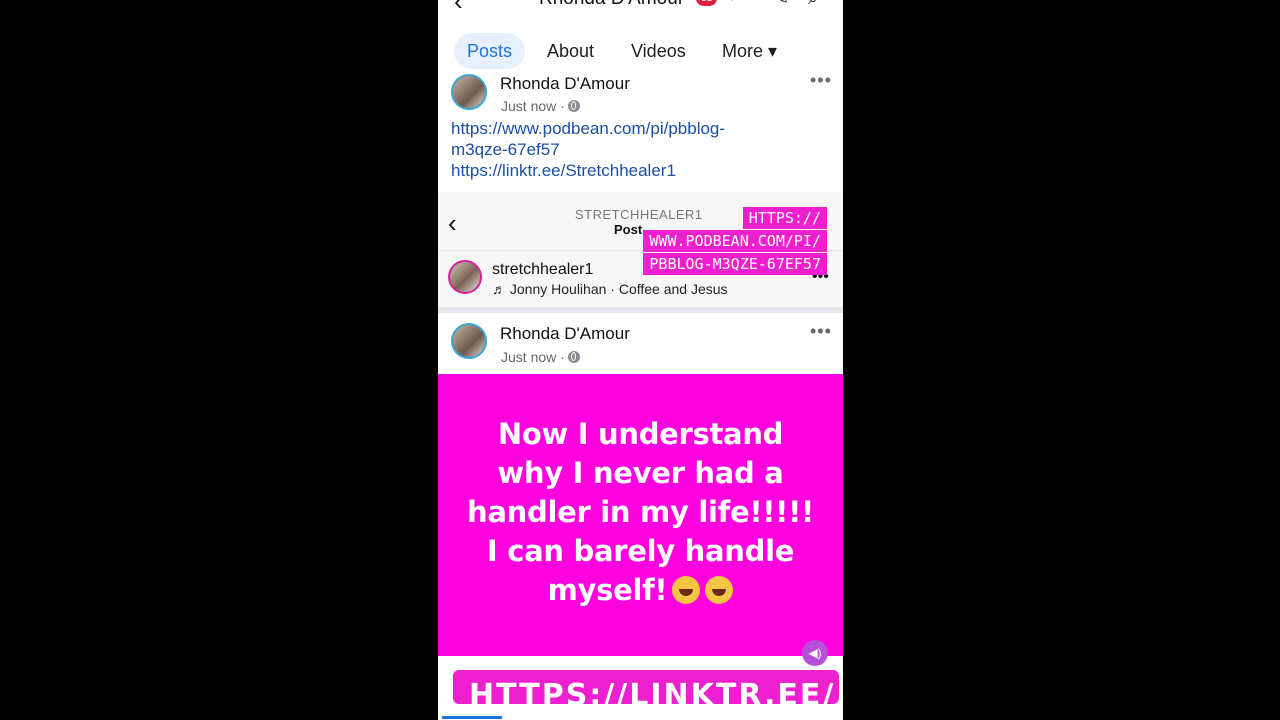 The image size is (1280, 720). What do you see at coordinates (640, 551) in the screenshot?
I see `text-line: I can barely handle` at bounding box center [640, 551].